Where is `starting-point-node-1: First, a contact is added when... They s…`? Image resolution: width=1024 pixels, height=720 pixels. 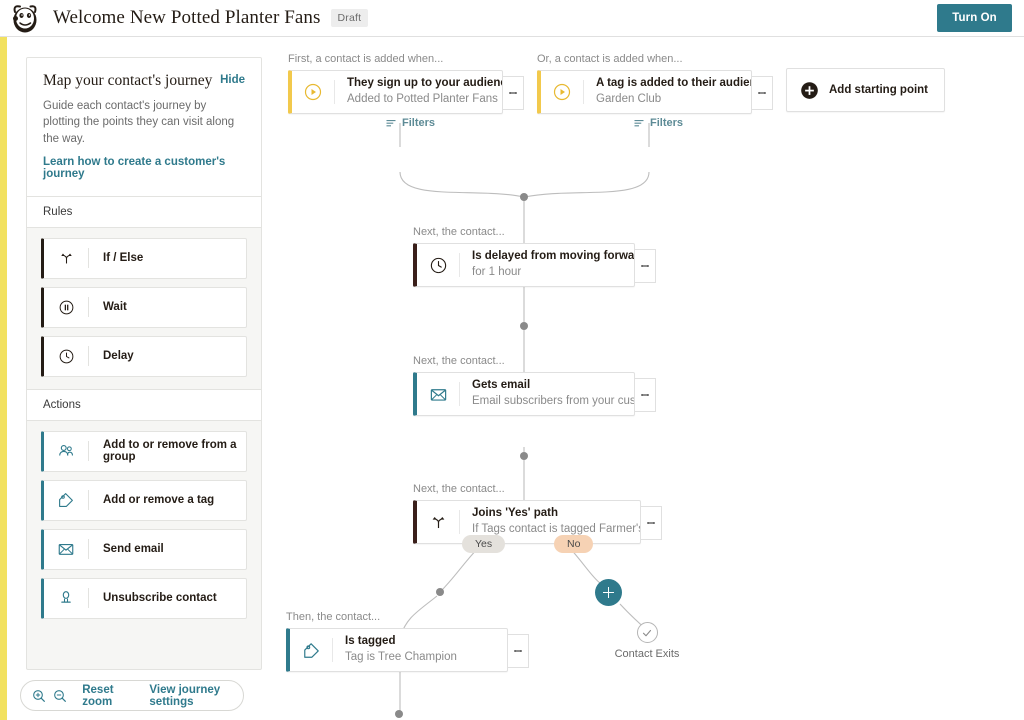 starting-point-node-1: First, a contact is added when... They s… is located at coordinates (406, 83).